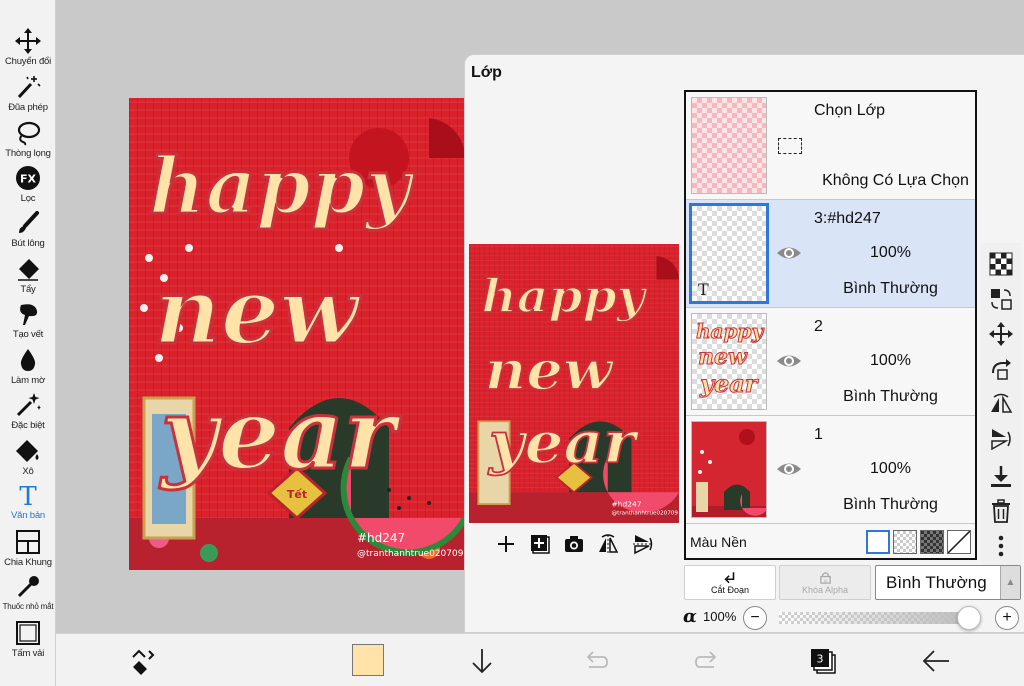 The height and width of the screenshot is (686, 1024). I want to click on color-swatch-fill, so click(368, 660).